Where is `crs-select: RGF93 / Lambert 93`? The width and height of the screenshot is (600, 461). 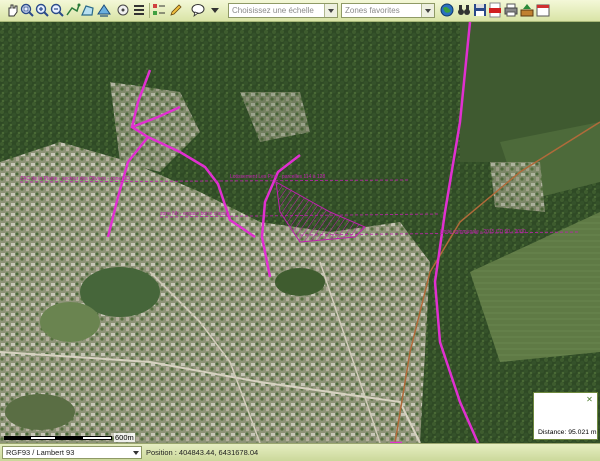
crs-select: RGF93 / Lambert 93 is located at coordinates (72, 452).